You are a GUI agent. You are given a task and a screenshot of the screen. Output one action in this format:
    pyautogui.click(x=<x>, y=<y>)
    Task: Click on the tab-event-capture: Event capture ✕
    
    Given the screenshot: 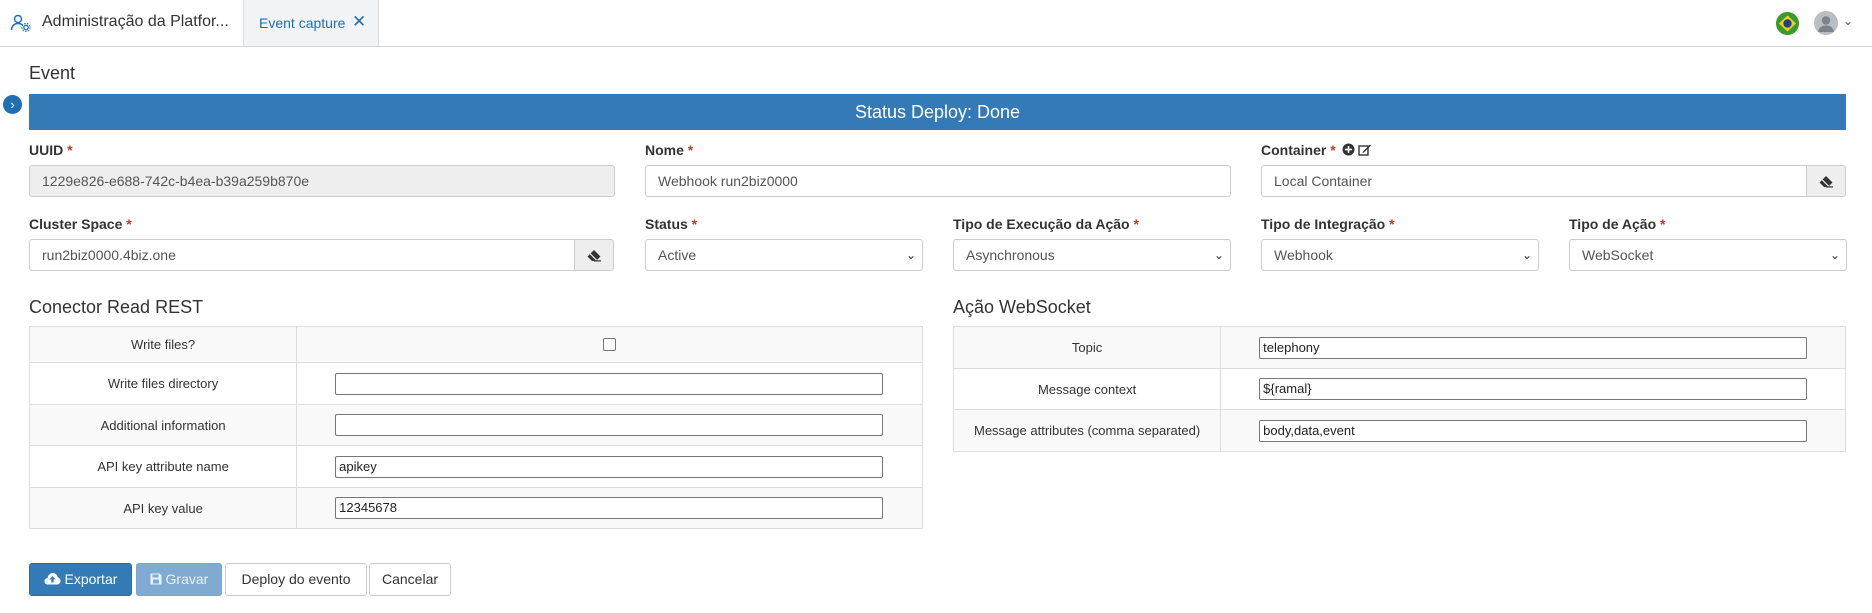 What is the action you would take?
    pyautogui.click(x=311, y=23)
    